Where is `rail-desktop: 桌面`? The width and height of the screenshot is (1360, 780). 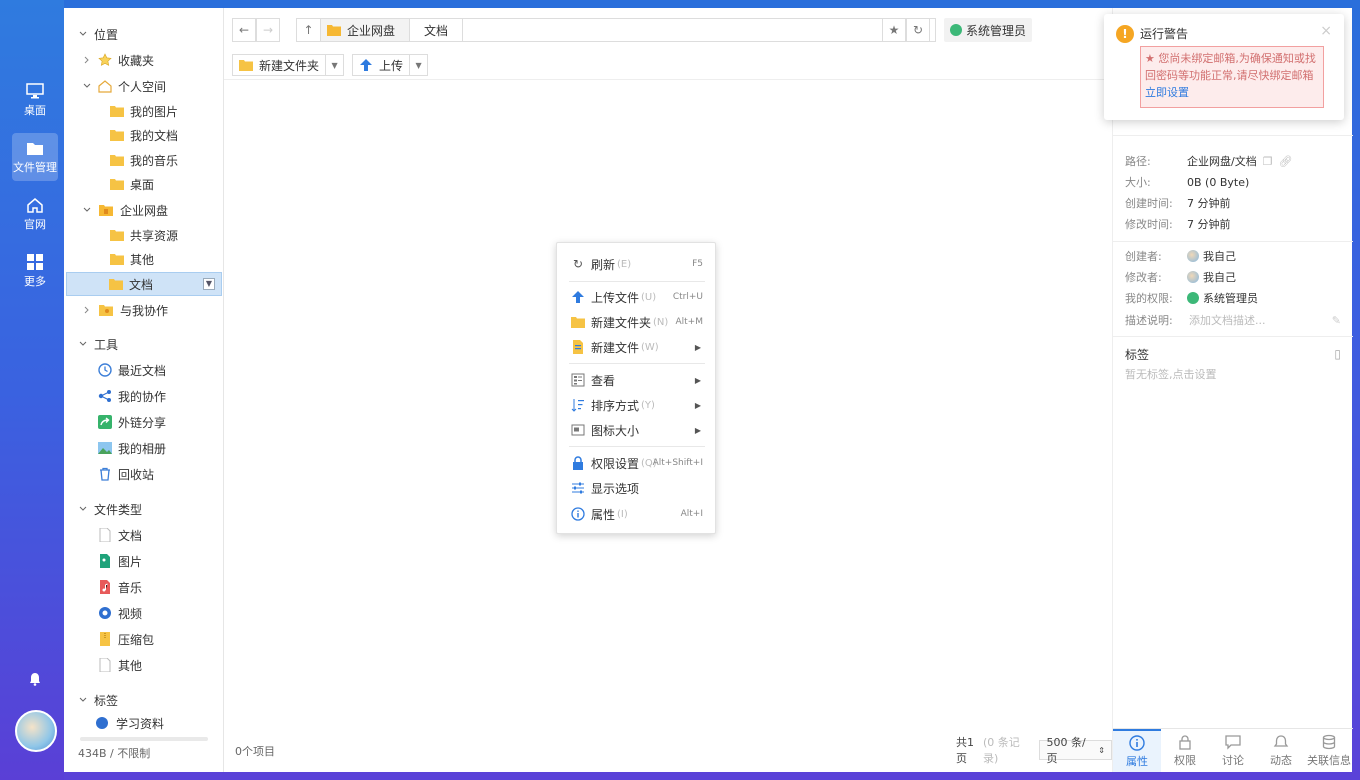 rail-desktop: 桌面 is located at coordinates (35, 100).